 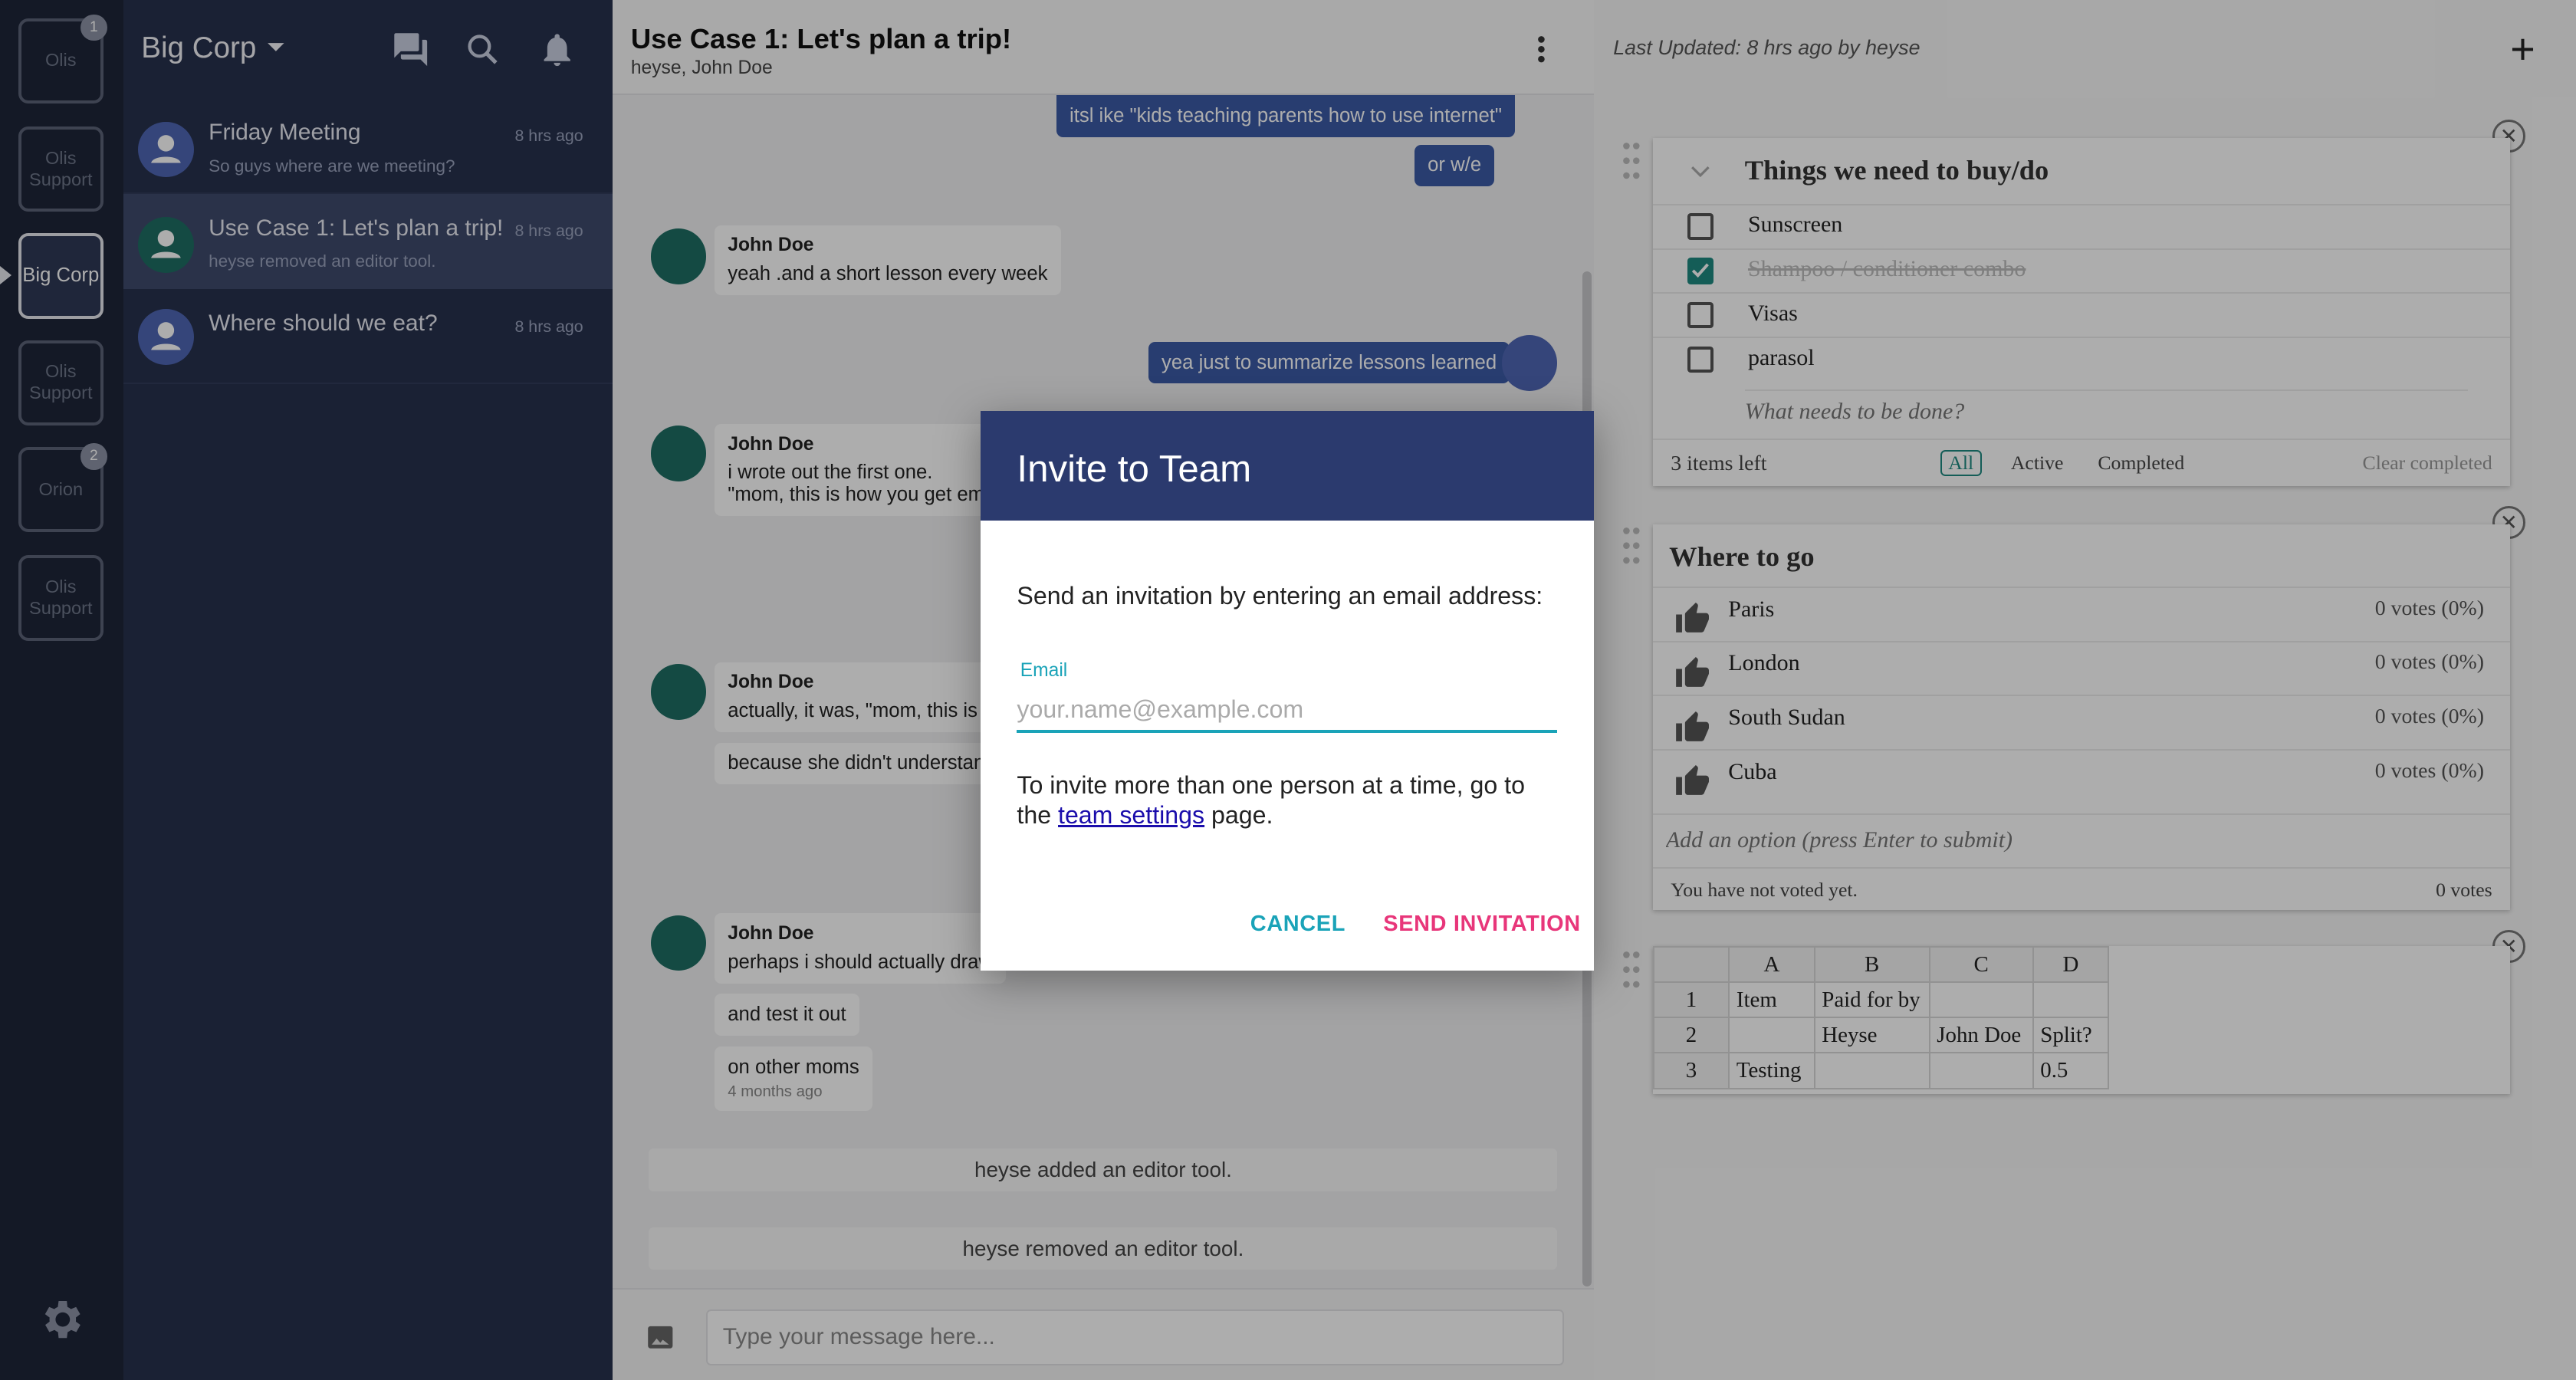 What do you see at coordinates (1044, 671) in the screenshot?
I see `email-label: Email` at bounding box center [1044, 671].